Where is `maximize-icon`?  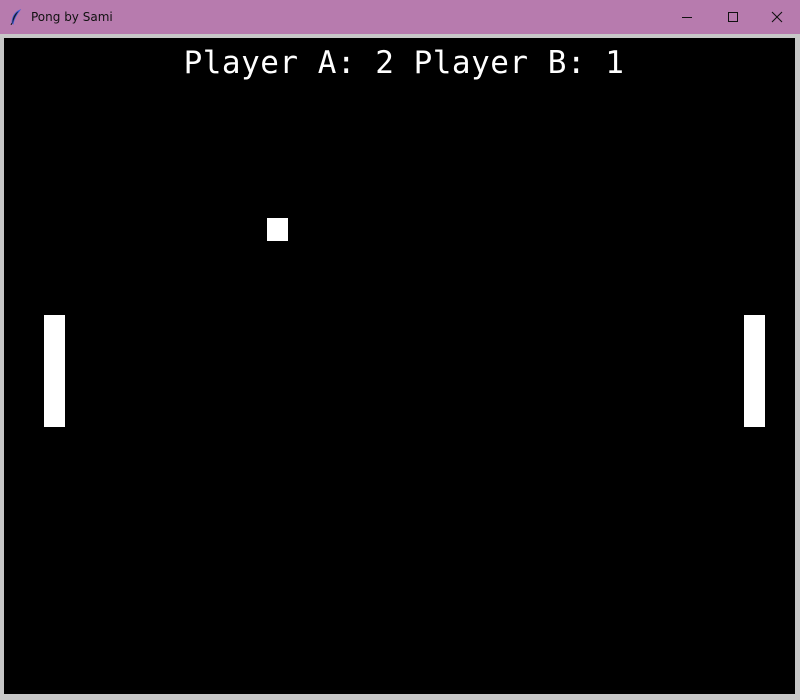 maximize-icon is located at coordinates (733, 17).